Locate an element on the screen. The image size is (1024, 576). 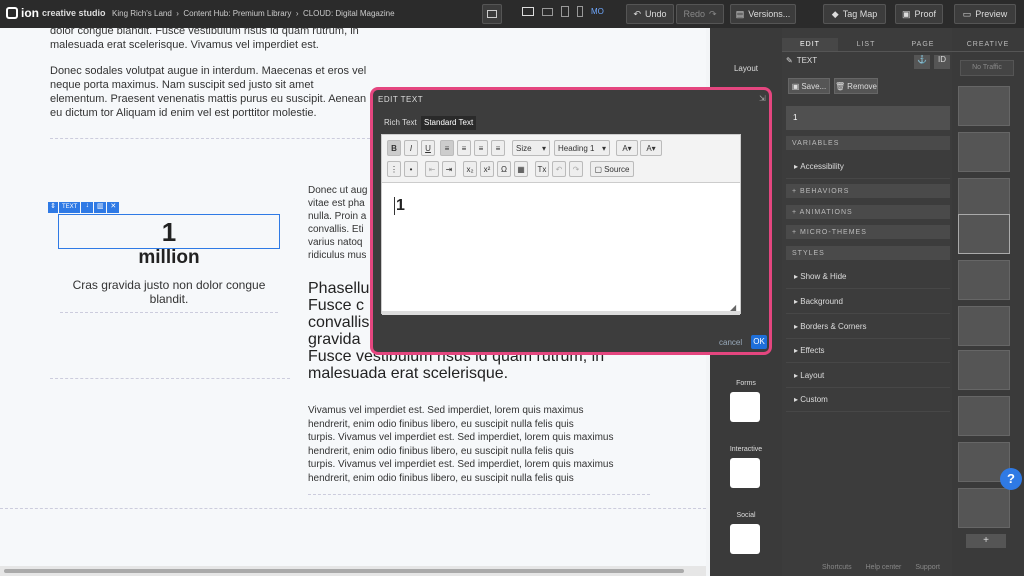
source-button: ▢ Source is located at coordinates (612, 169).